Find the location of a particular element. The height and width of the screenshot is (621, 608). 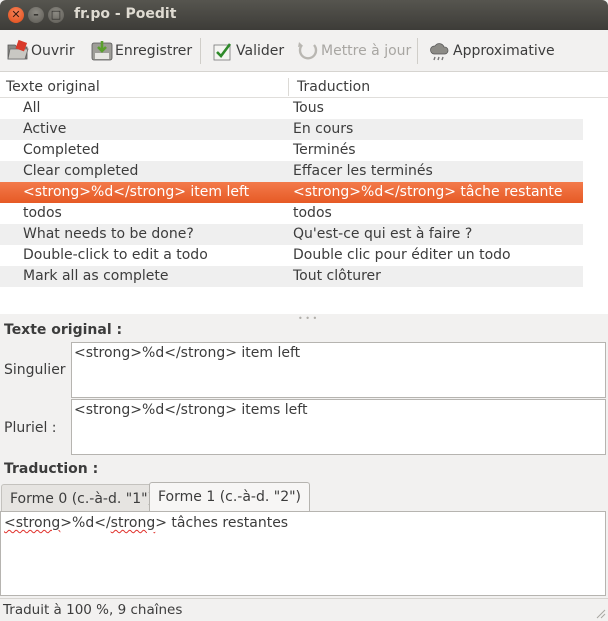

status-bar: Traduit à 100 %, 9 chaînes is located at coordinates (304, 609).